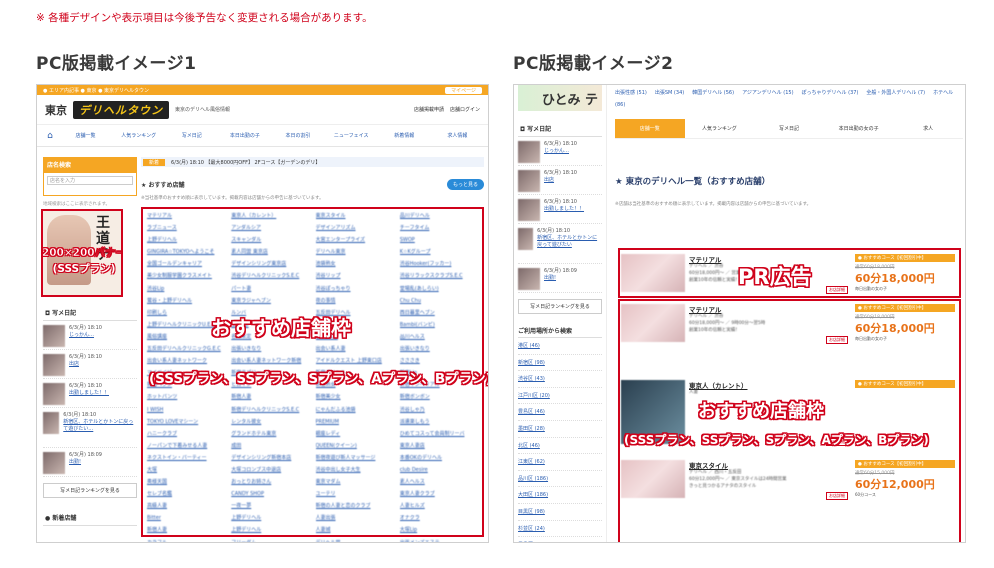 Image resolution: width=994 pixels, height=568 pixels. I want to click on shop-link: デリヘル東京, so click(355, 252).